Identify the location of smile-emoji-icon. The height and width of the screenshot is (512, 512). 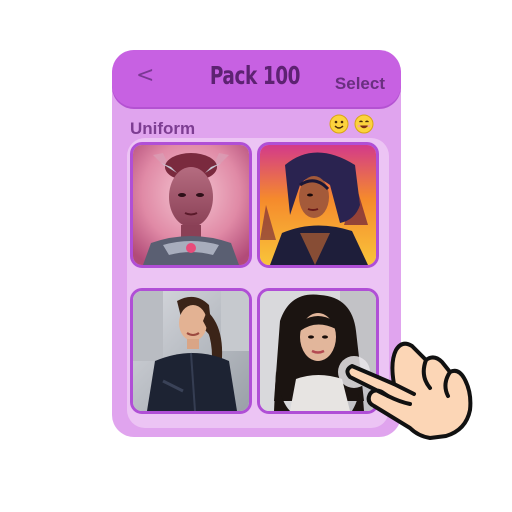
(339, 124).